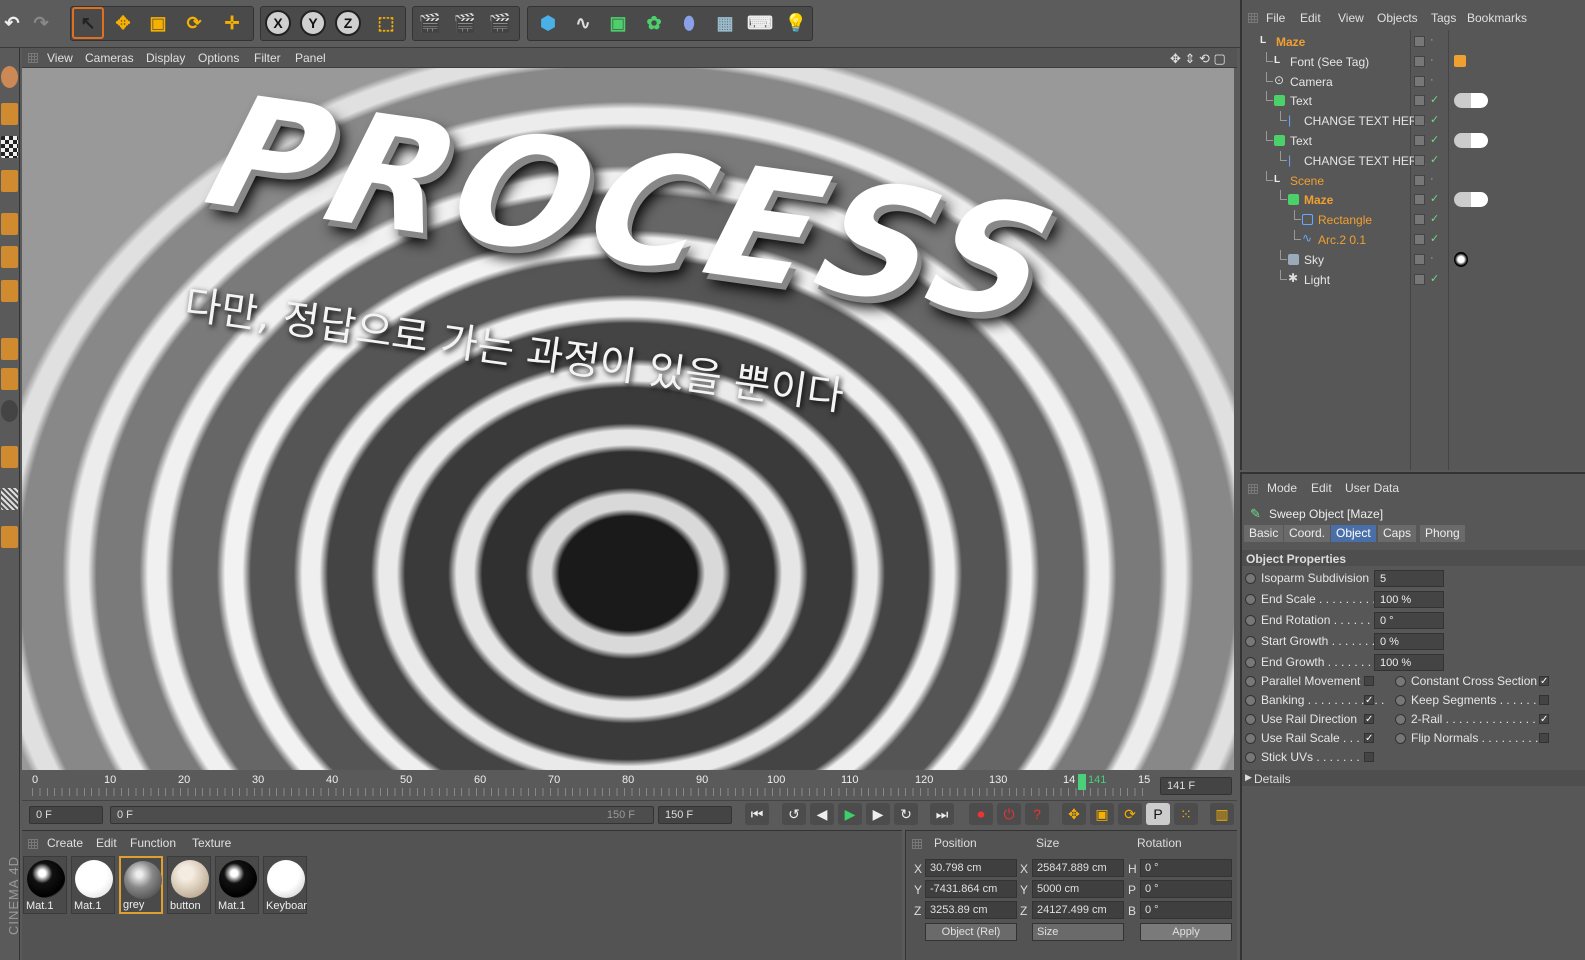 The image size is (1585, 960). Describe the element at coordinates (971, 932) in the screenshot. I see `coord-mode-select: Object (Rel)` at that location.